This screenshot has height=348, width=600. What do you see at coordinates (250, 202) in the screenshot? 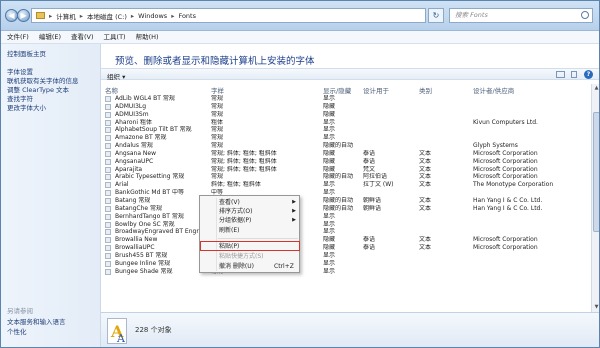
I see `ctx-view: 查看(V) ▶` at bounding box center [250, 202].